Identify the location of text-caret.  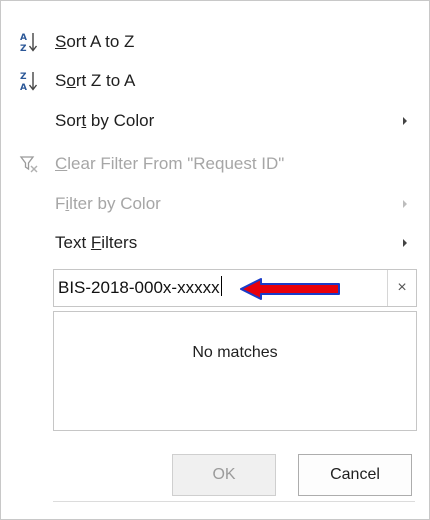
(221, 286).